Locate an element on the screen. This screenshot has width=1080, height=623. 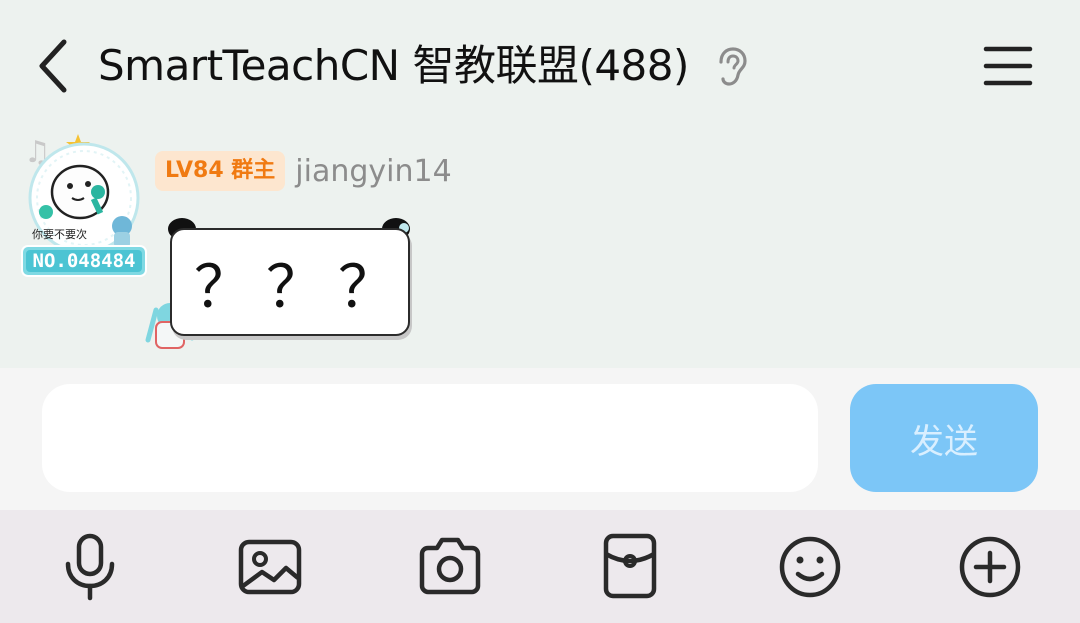
more-button is located at coordinates (990, 566).